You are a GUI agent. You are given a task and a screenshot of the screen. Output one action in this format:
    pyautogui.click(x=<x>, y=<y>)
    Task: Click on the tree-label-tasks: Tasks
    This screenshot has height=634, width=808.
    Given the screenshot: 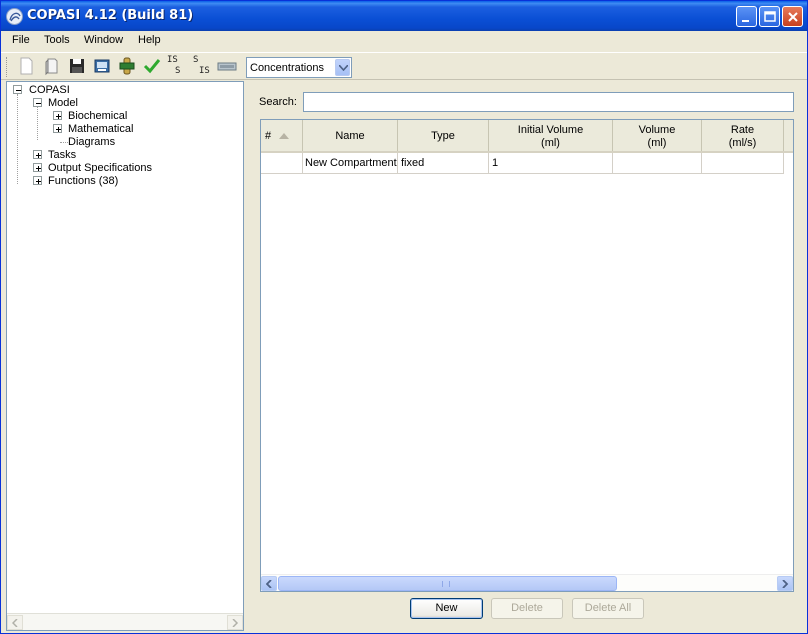 What is the action you would take?
    pyautogui.click(x=62, y=155)
    